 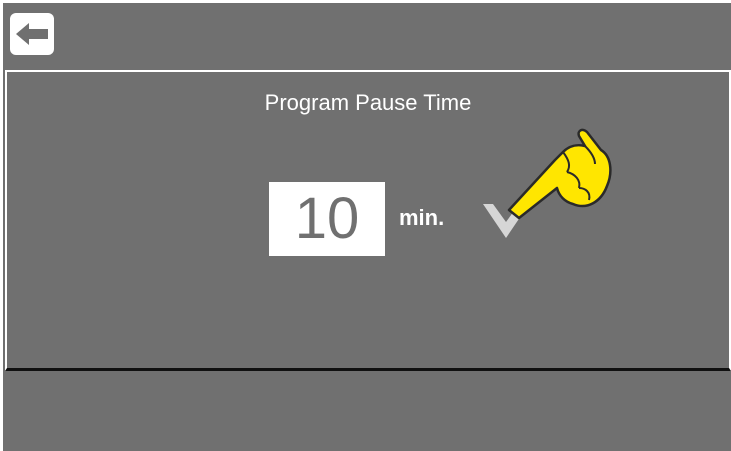 What do you see at coordinates (422, 217) in the screenshot?
I see `unit-label: min.` at bounding box center [422, 217].